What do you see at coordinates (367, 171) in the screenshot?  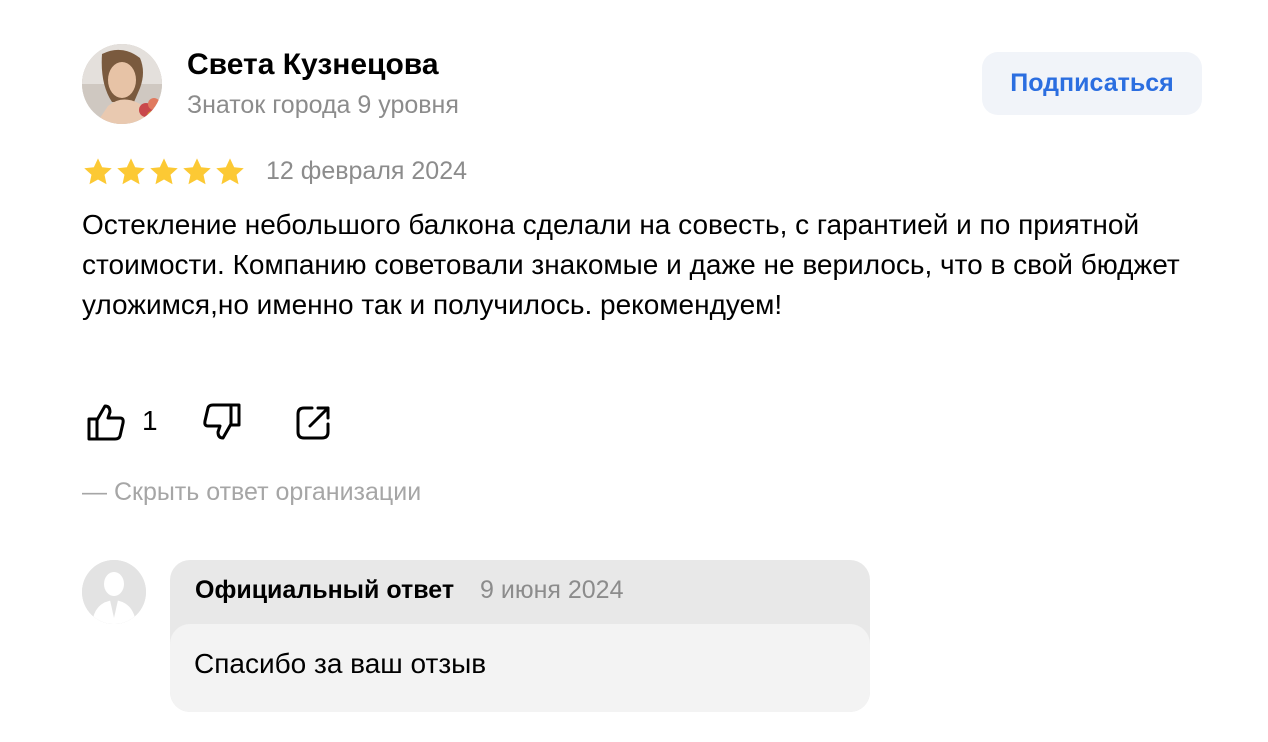 I see `review-date: 12 февраля 2024` at bounding box center [367, 171].